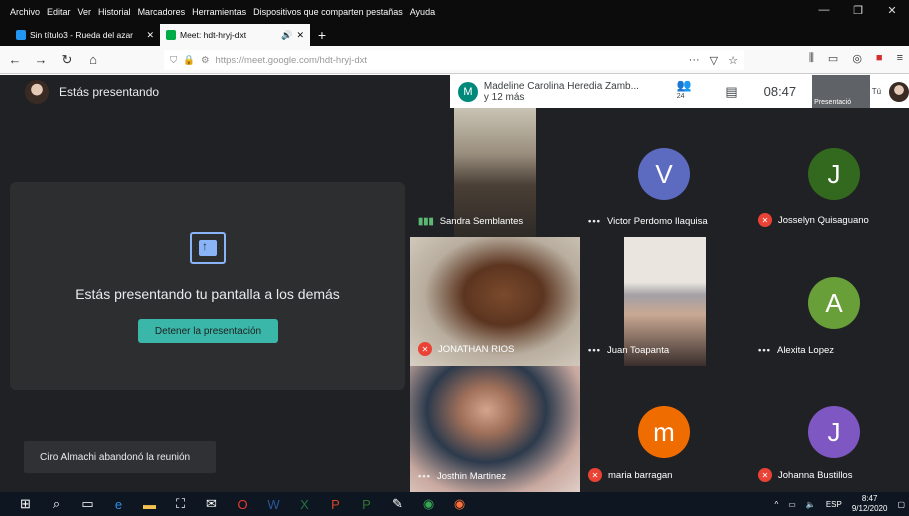 The width and height of the screenshot is (909, 516). Describe the element at coordinates (286, 35) in the screenshot. I see `audio-playing-icon: 🔊` at that location.